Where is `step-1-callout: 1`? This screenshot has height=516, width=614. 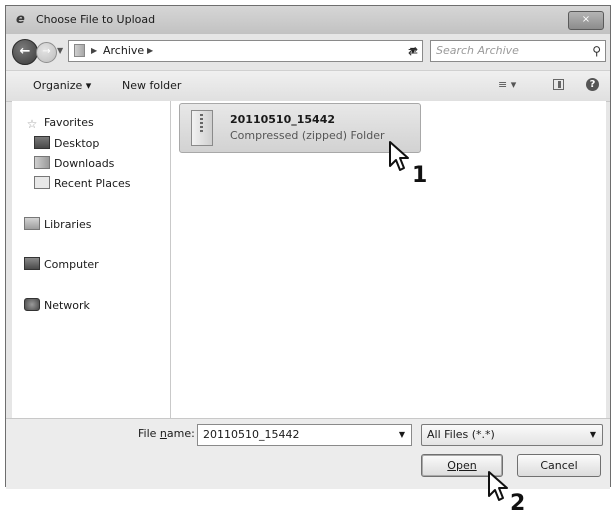
step-1-callout: 1 is located at coordinates (420, 175).